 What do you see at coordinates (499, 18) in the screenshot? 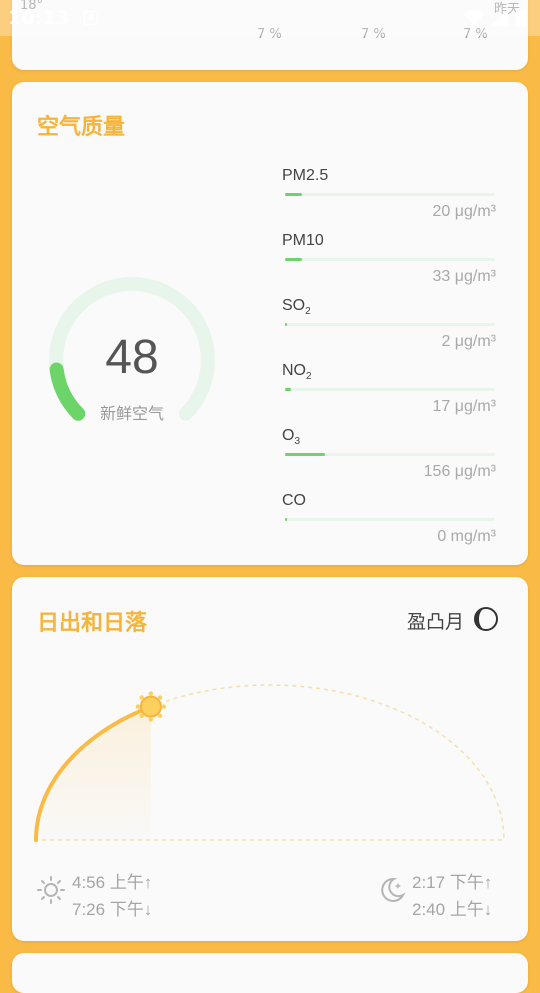
I see `signal-icon` at bounding box center [499, 18].